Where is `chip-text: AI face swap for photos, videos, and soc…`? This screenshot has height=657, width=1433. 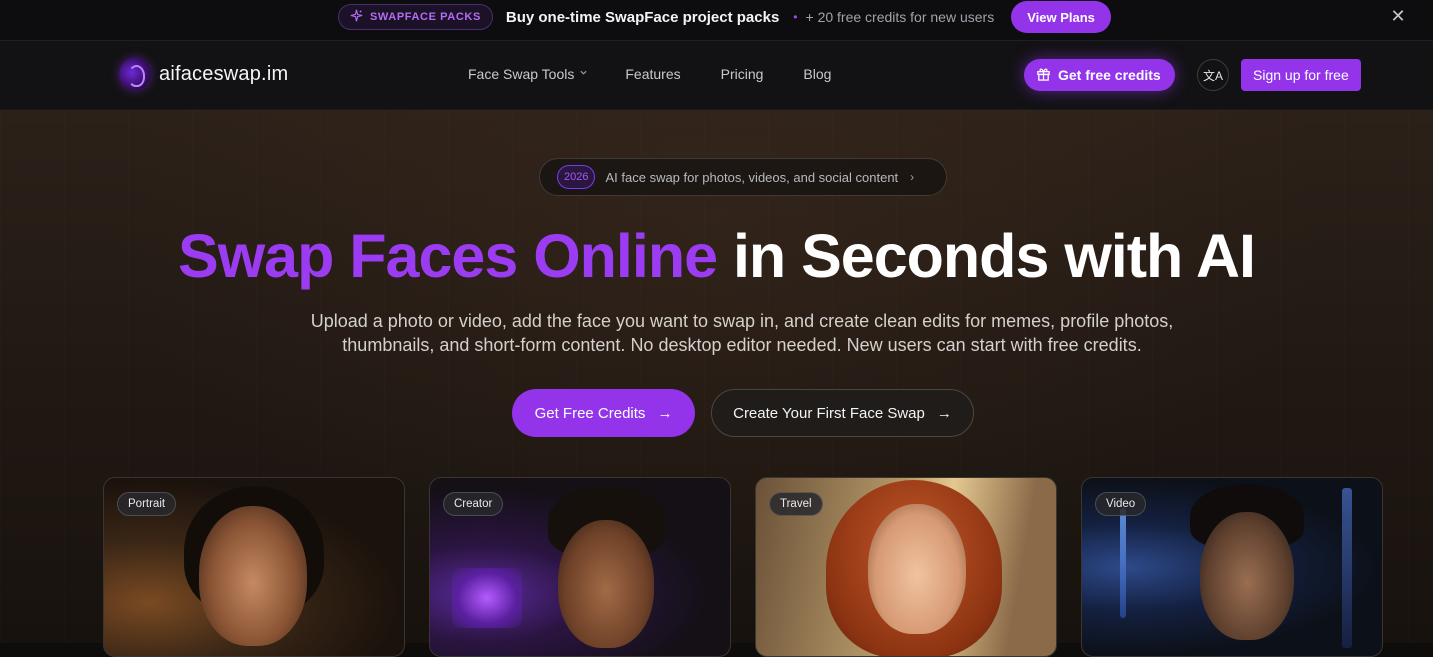
chip-text: AI face swap for photos, videos, and soc… is located at coordinates (752, 177).